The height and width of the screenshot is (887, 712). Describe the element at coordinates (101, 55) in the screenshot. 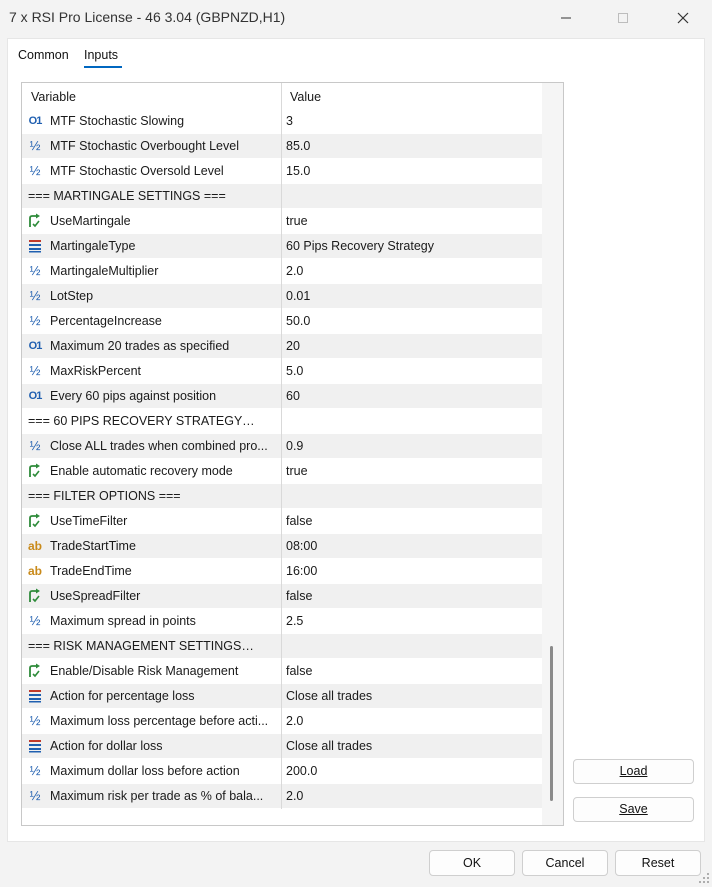

I see `tab-inputs: Inputs` at that location.